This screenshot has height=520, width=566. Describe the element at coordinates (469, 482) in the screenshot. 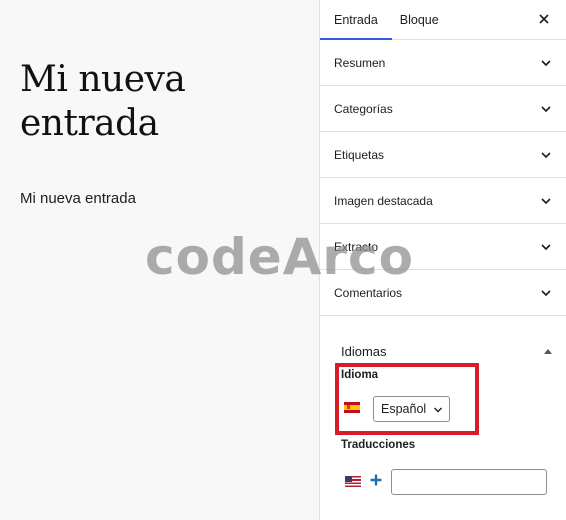

I see `translation-input` at that location.